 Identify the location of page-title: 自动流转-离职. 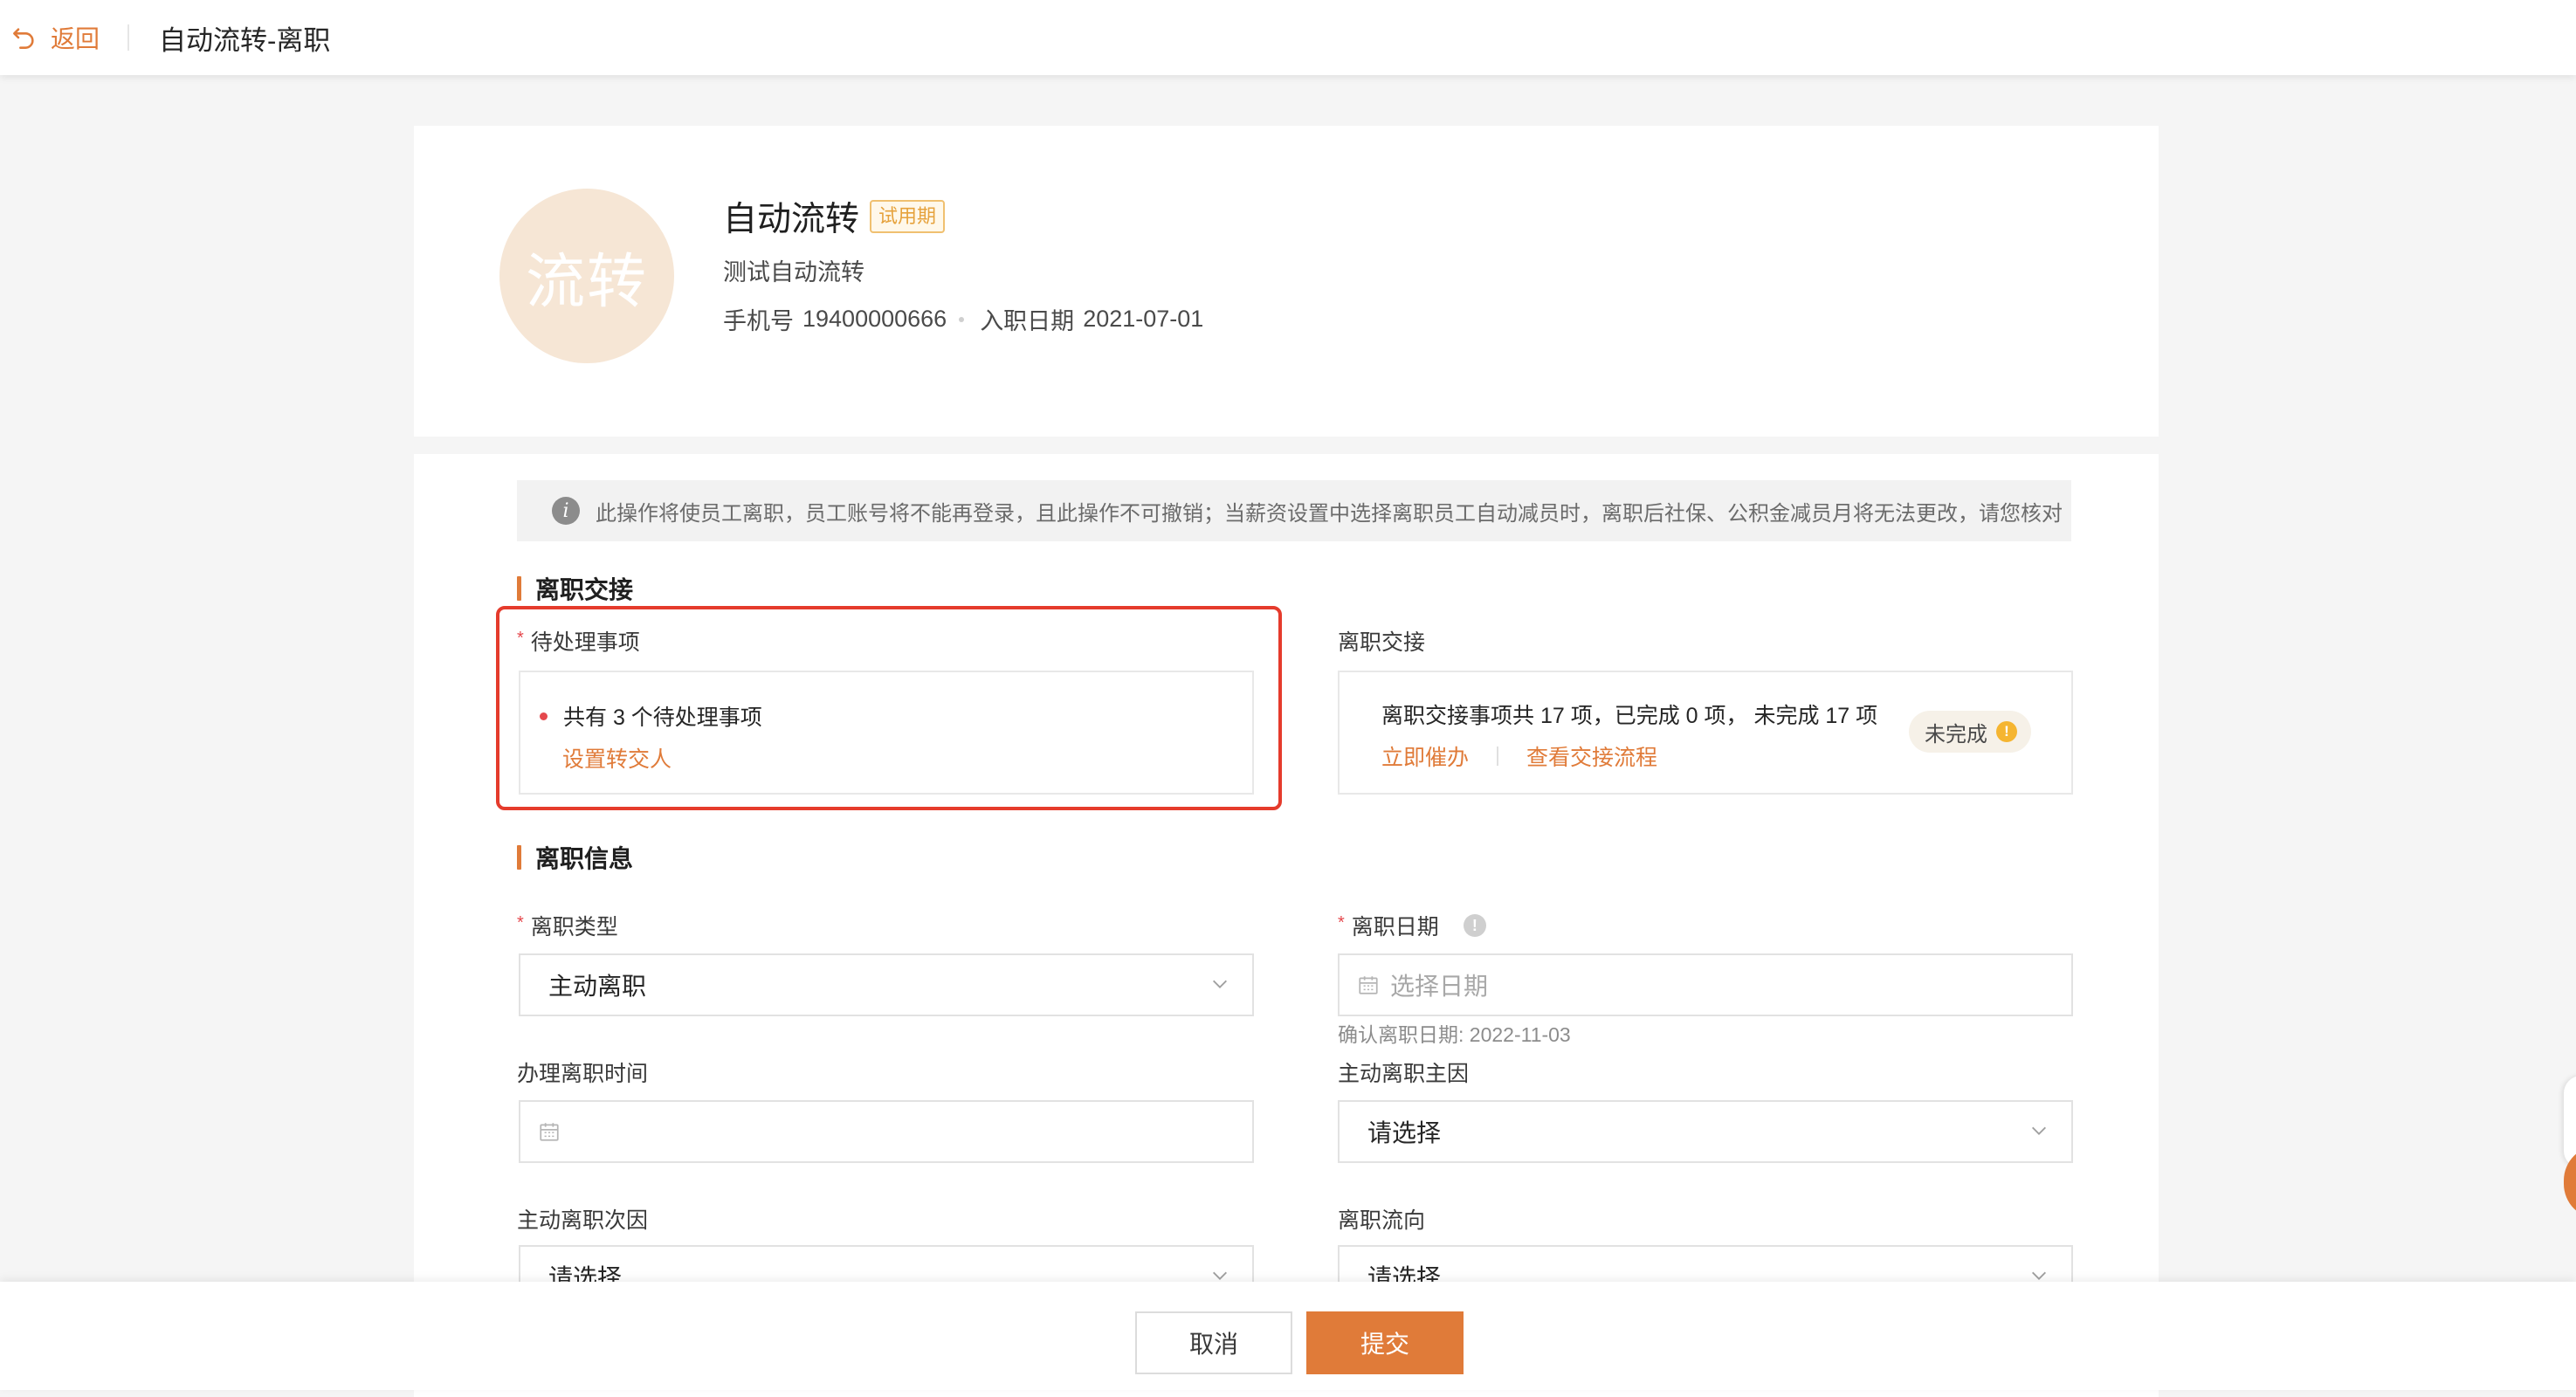
(245, 40).